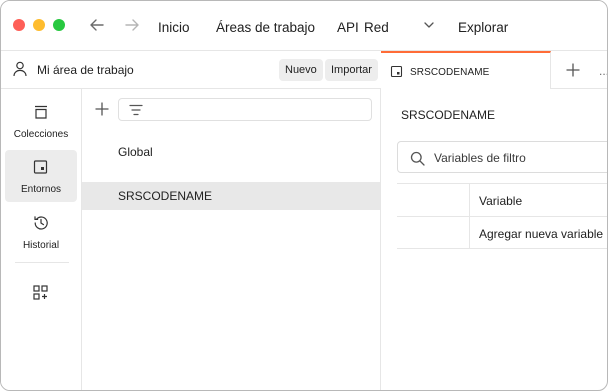 The height and width of the screenshot is (391, 608). I want to click on sidebar-item-label: Colecciones, so click(41, 134).